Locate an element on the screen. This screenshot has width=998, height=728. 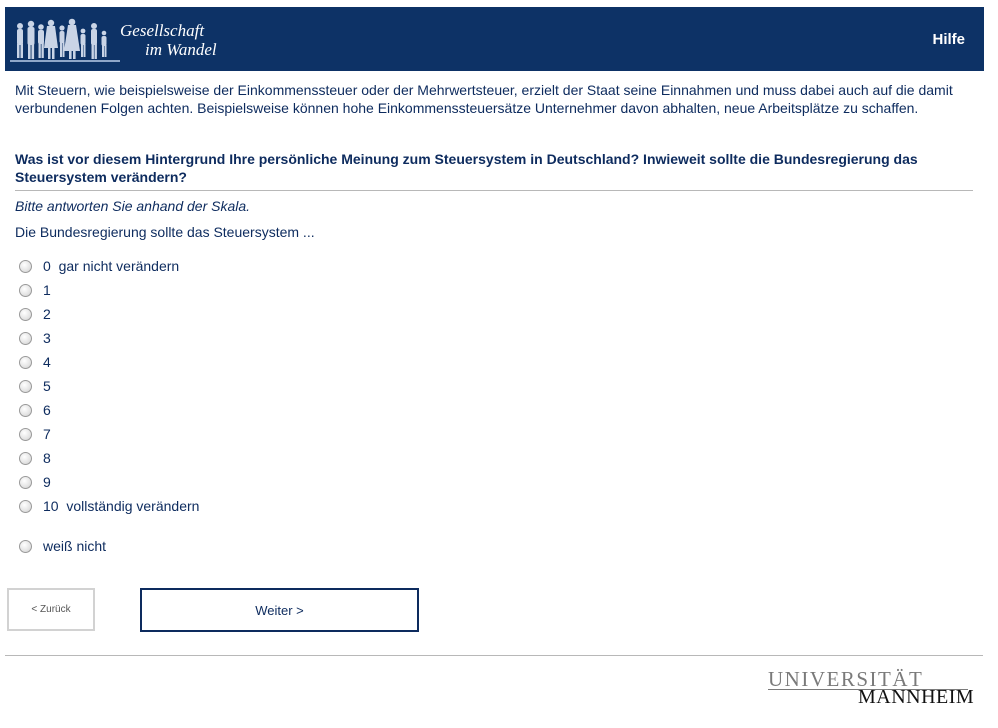
instruction-text: Bitte antworten Sie anhand der Skala. is located at coordinates (133, 206).